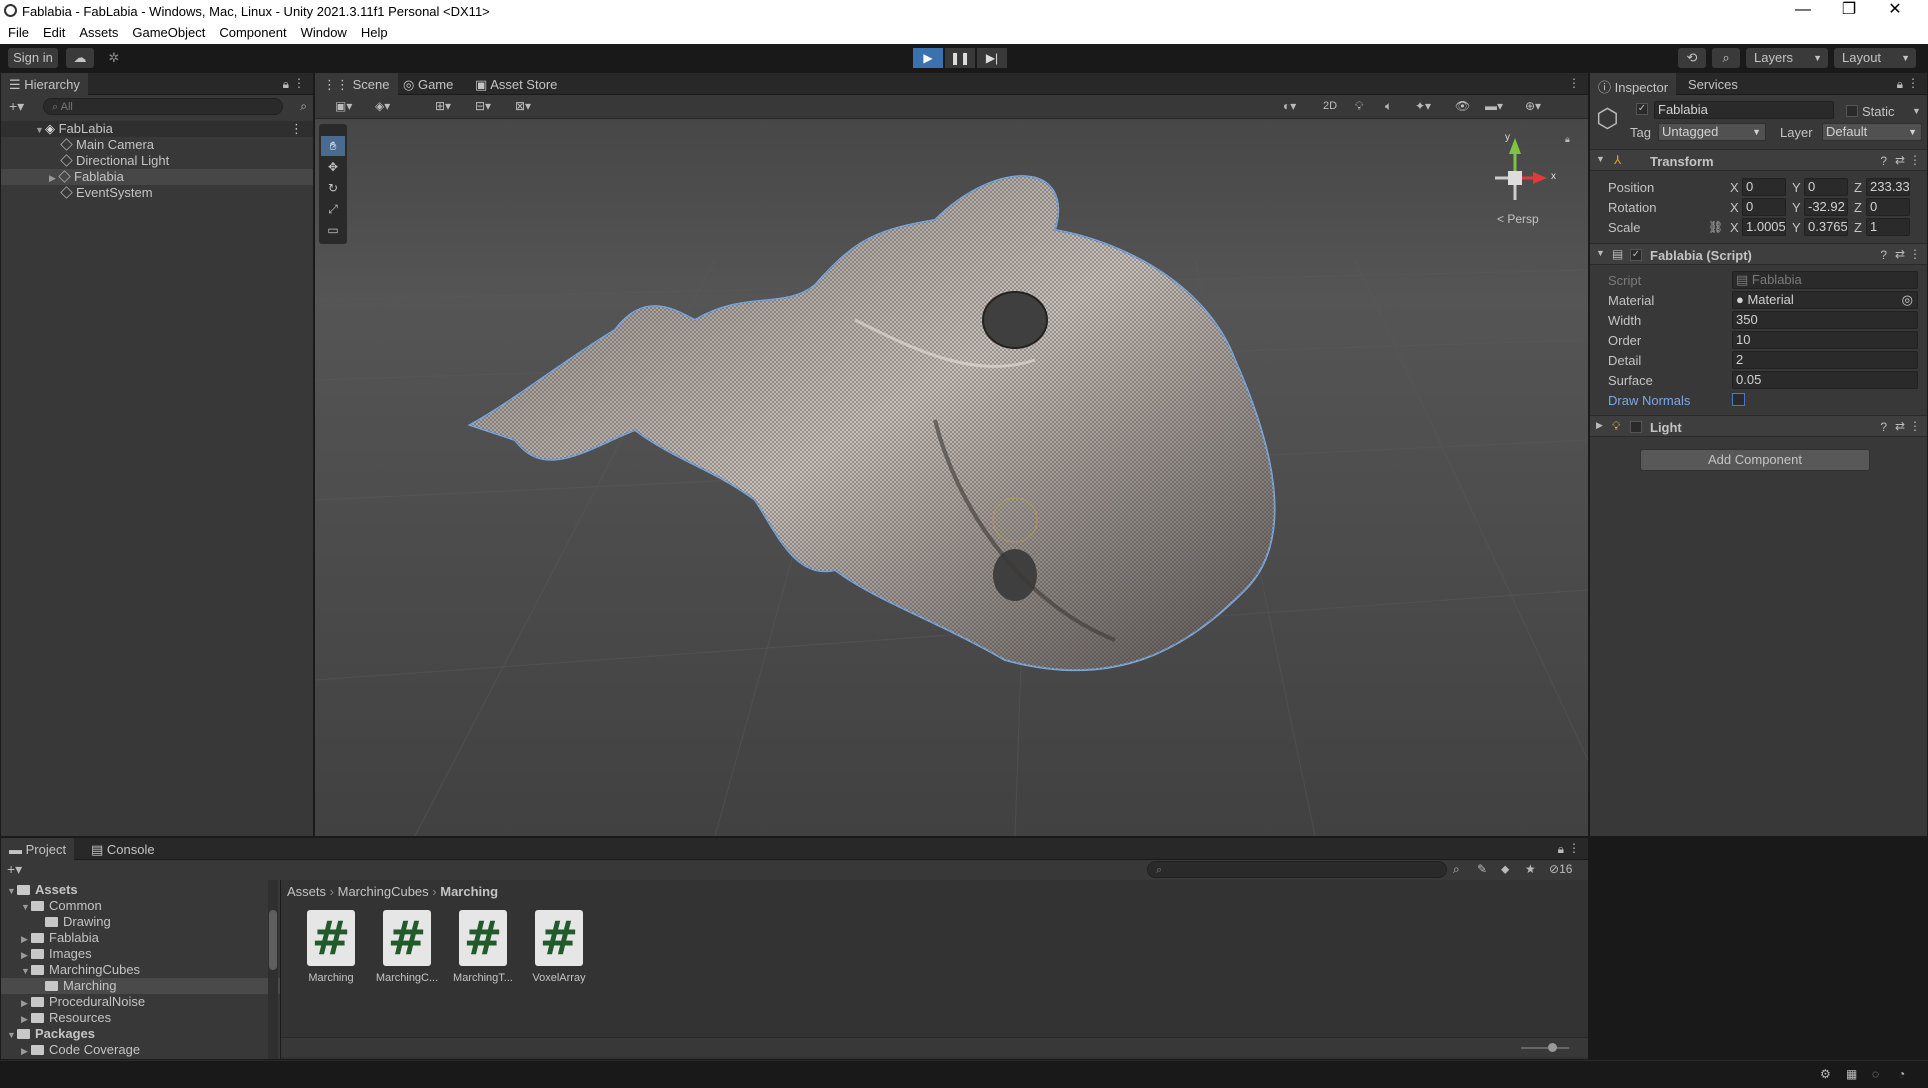 The height and width of the screenshot is (1088, 1928). What do you see at coordinates (1758, 160) in the screenshot?
I see `transform-header: ▼ ⅄ Transform ? ⇄ ⋮` at bounding box center [1758, 160].